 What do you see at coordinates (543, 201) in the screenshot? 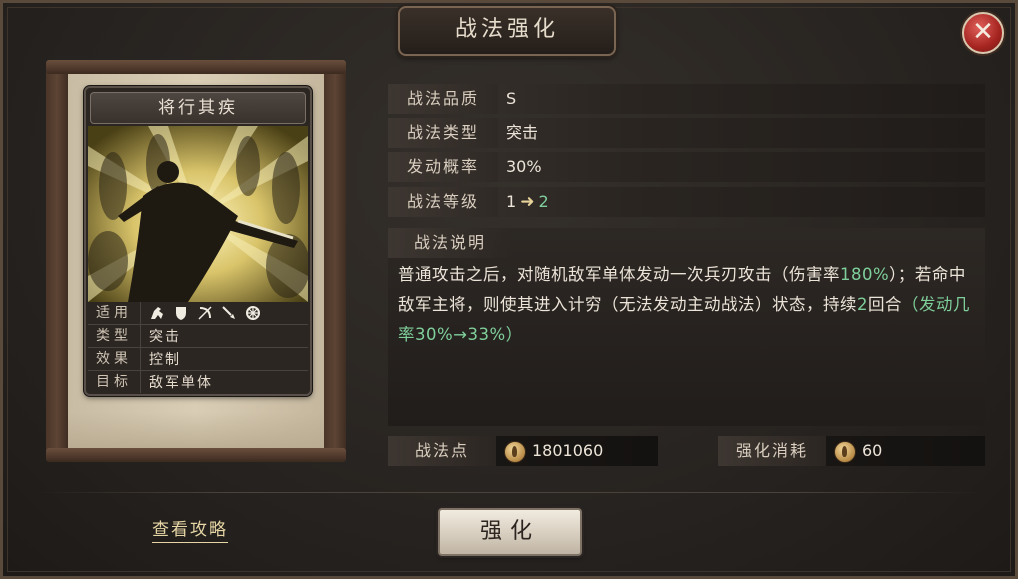
I see `level-to: 2` at bounding box center [543, 201].